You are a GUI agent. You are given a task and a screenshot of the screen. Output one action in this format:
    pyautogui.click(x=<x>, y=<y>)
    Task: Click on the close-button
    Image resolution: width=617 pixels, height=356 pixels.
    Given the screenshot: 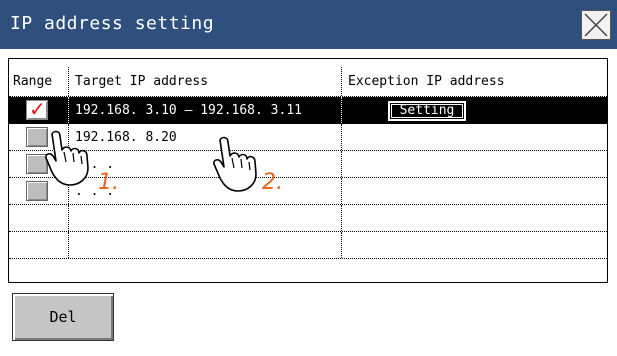 What is the action you would take?
    pyautogui.click(x=596, y=25)
    